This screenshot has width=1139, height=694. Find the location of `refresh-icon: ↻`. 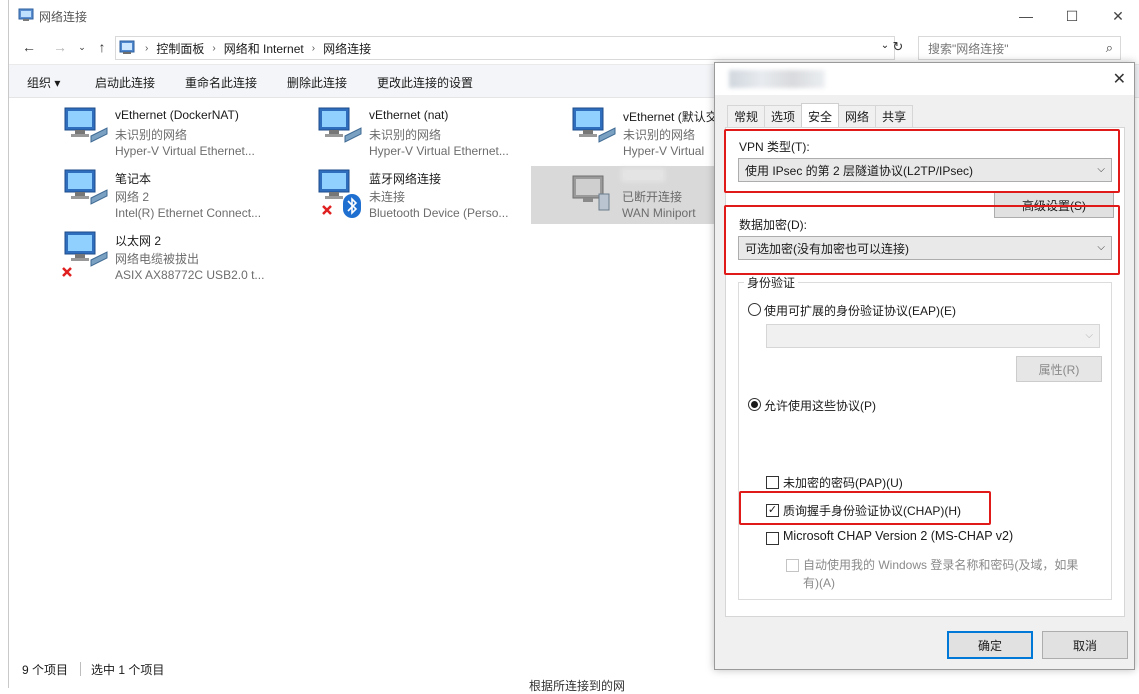

refresh-icon: ↻ is located at coordinates (898, 47).